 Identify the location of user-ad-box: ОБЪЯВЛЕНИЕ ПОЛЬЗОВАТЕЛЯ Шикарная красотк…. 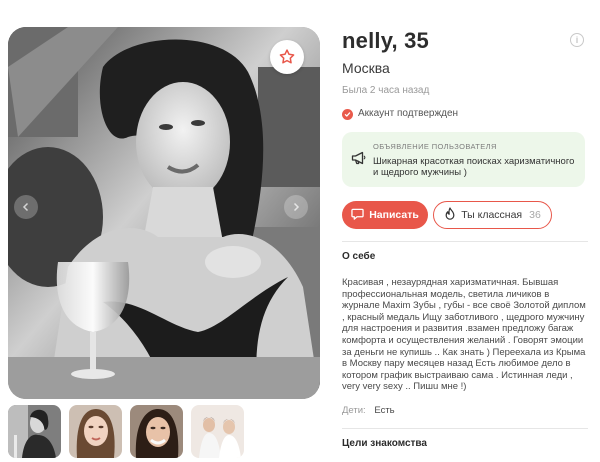
(463, 159).